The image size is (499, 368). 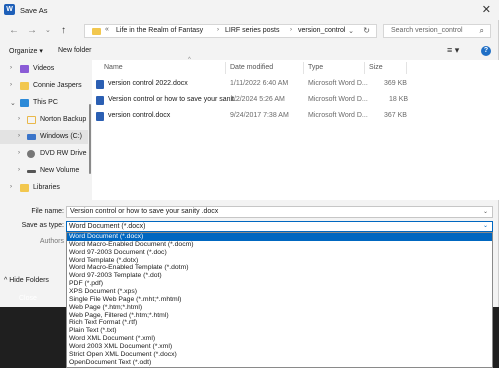 What do you see at coordinates (113, 67) in the screenshot?
I see `column-header-name: Name` at bounding box center [113, 67].